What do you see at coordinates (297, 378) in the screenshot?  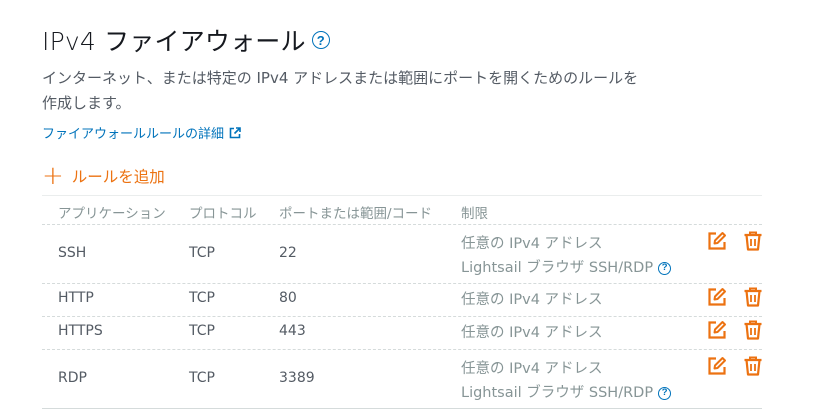 I see `port-cell: 3389` at bounding box center [297, 378].